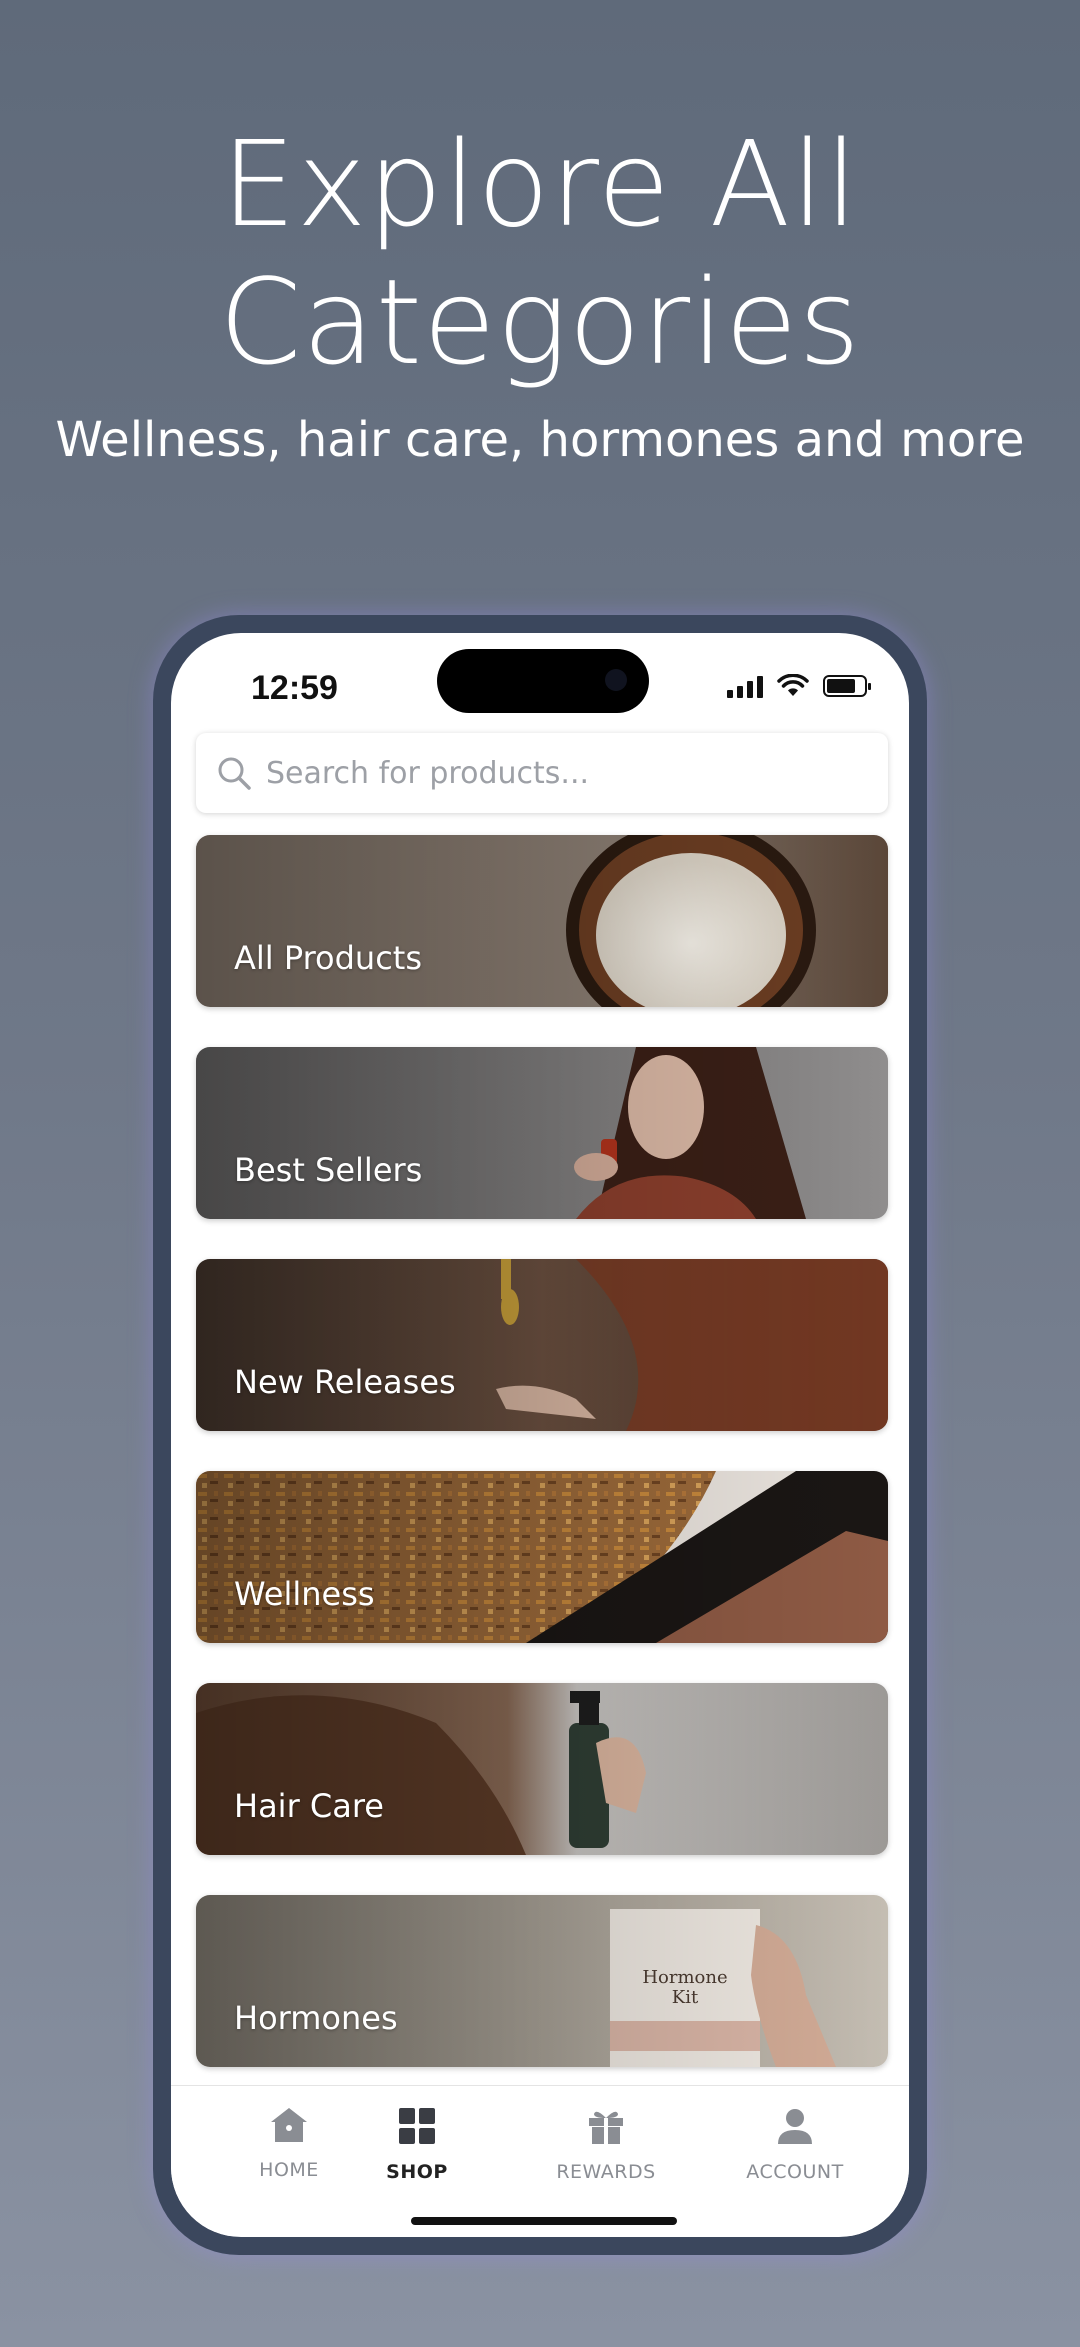 The height and width of the screenshot is (2347, 1080). What do you see at coordinates (417, 2126) in the screenshot?
I see `shop-grid-icon` at bounding box center [417, 2126].